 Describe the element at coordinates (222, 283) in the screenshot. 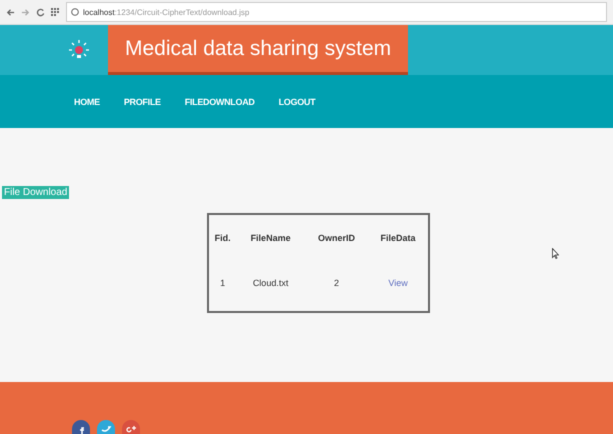

I see `table-cell-text: 1` at that location.